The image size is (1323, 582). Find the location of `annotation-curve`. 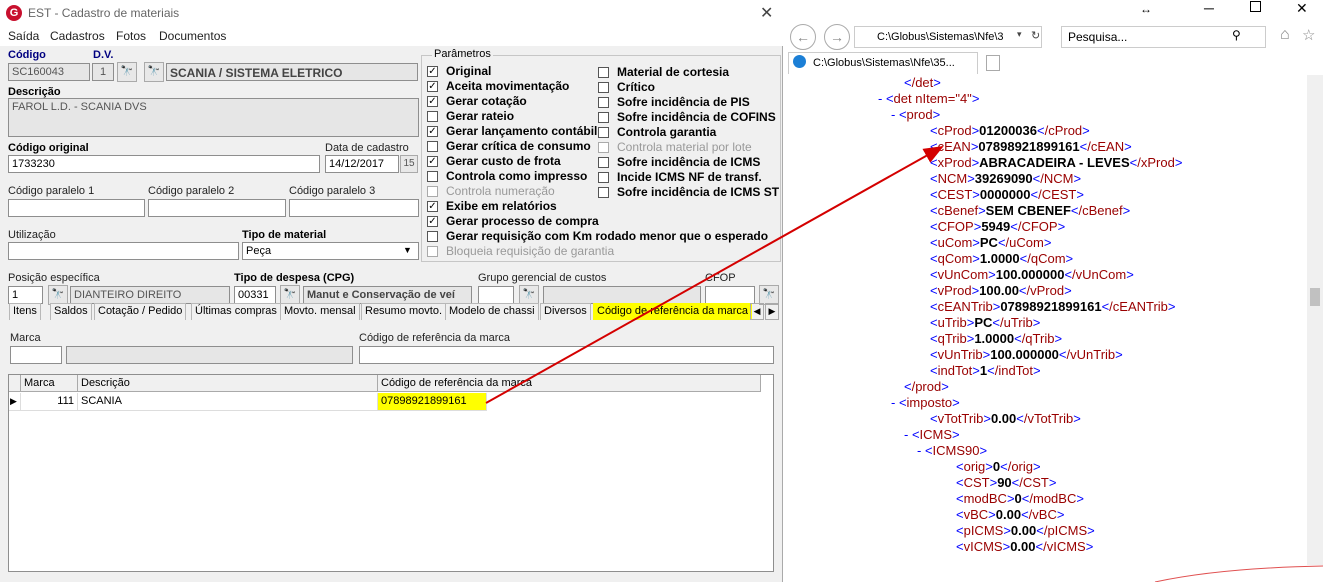

annotation-curve is located at coordinates (1238, 573).